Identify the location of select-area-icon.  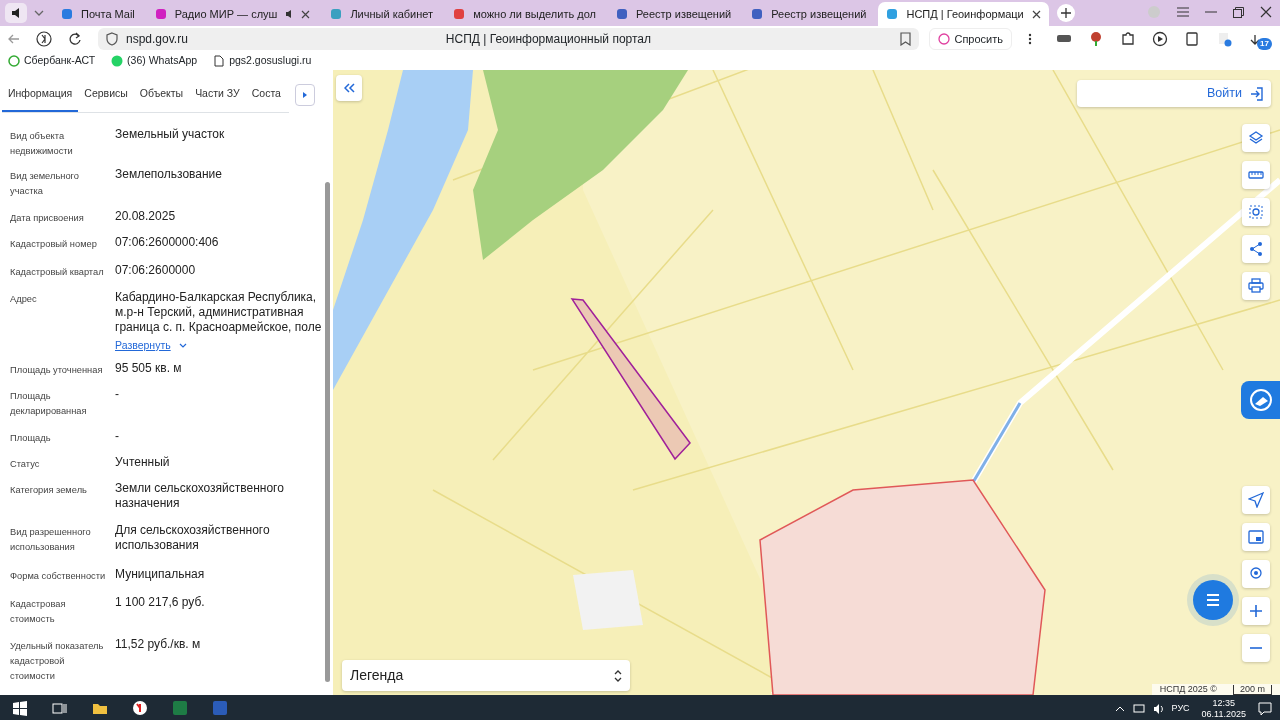
(1256, 212).